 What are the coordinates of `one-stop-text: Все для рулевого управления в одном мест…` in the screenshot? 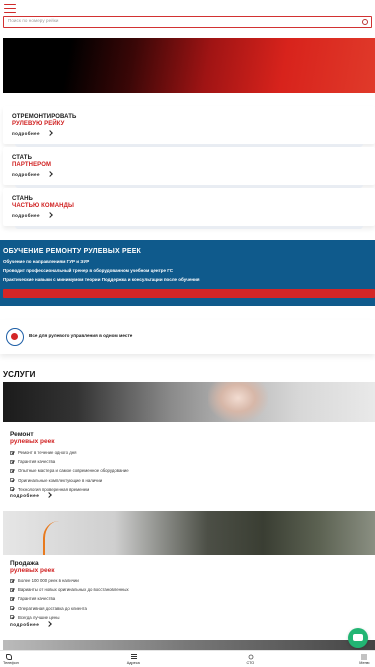 It's located at (81, 335).